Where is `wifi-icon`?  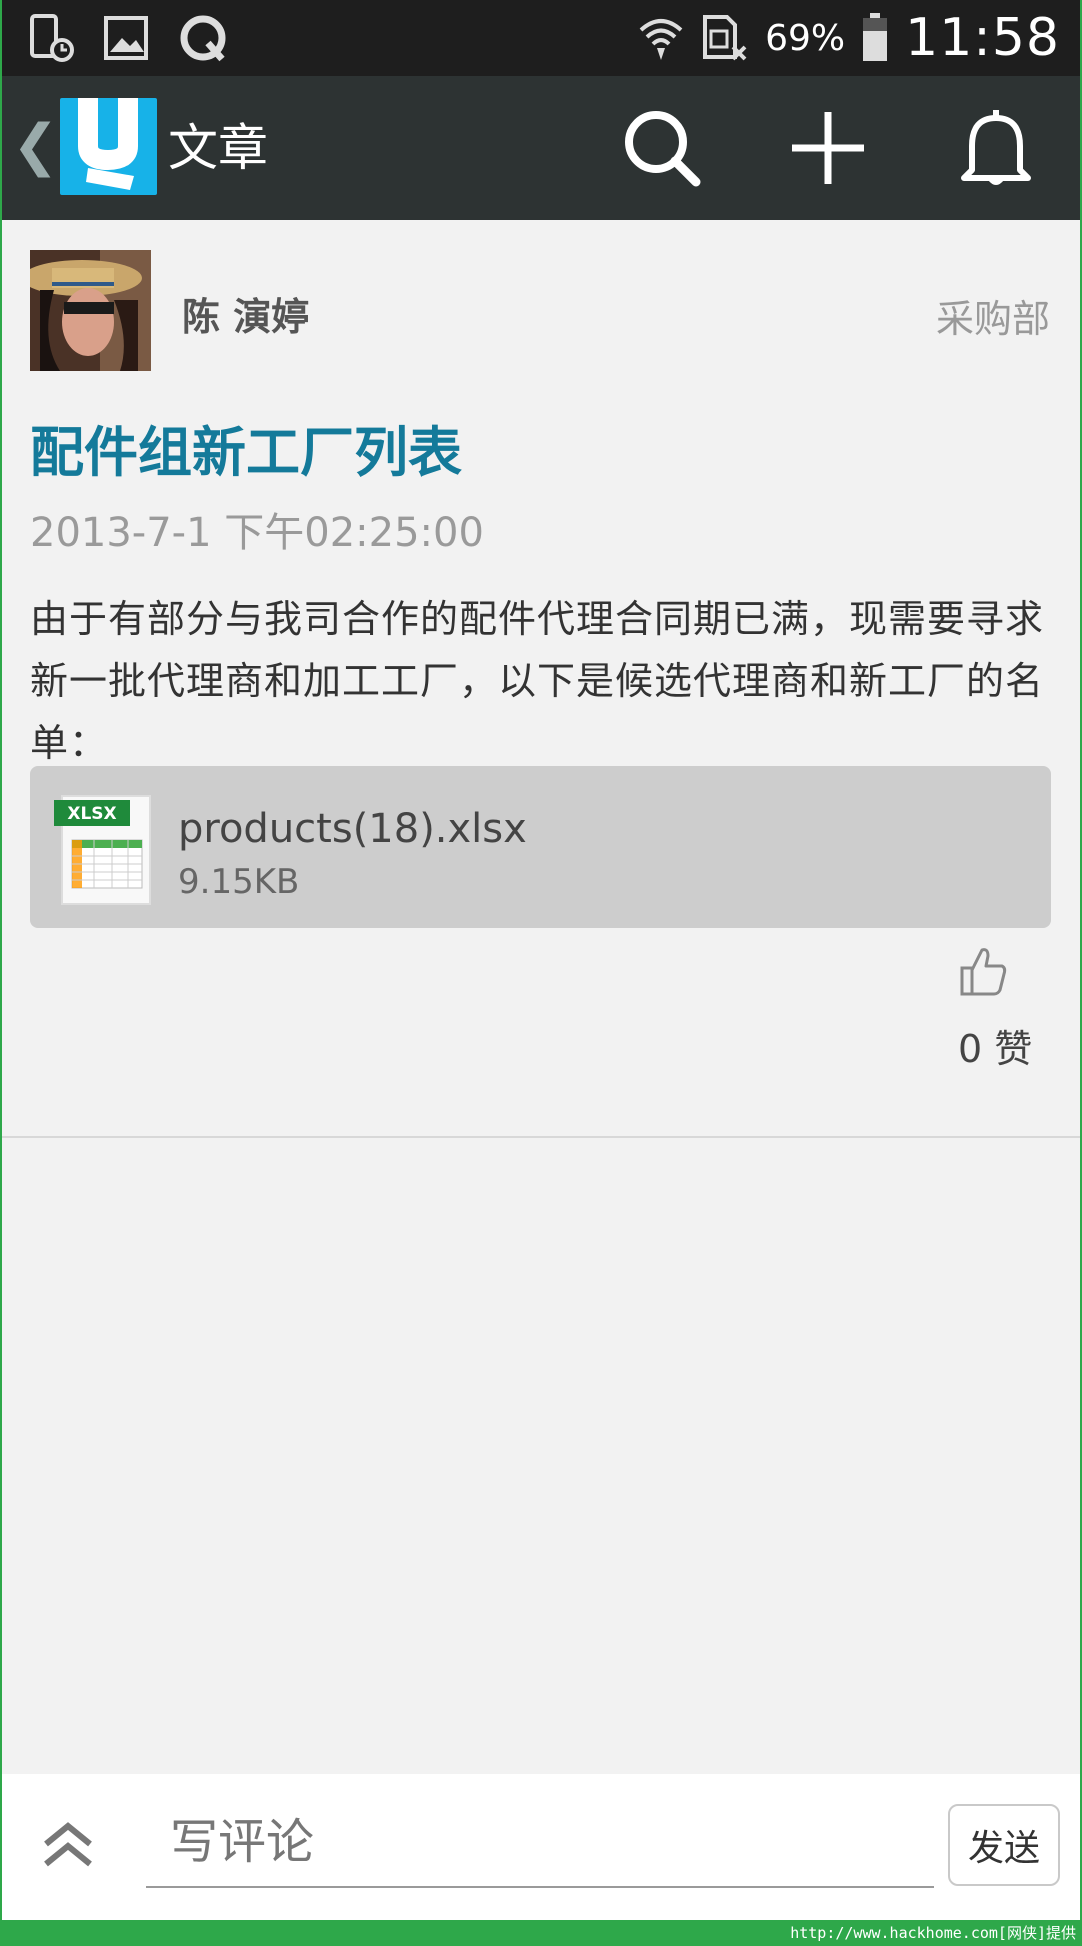
wifi-icon is located at coordinates (661, 39).